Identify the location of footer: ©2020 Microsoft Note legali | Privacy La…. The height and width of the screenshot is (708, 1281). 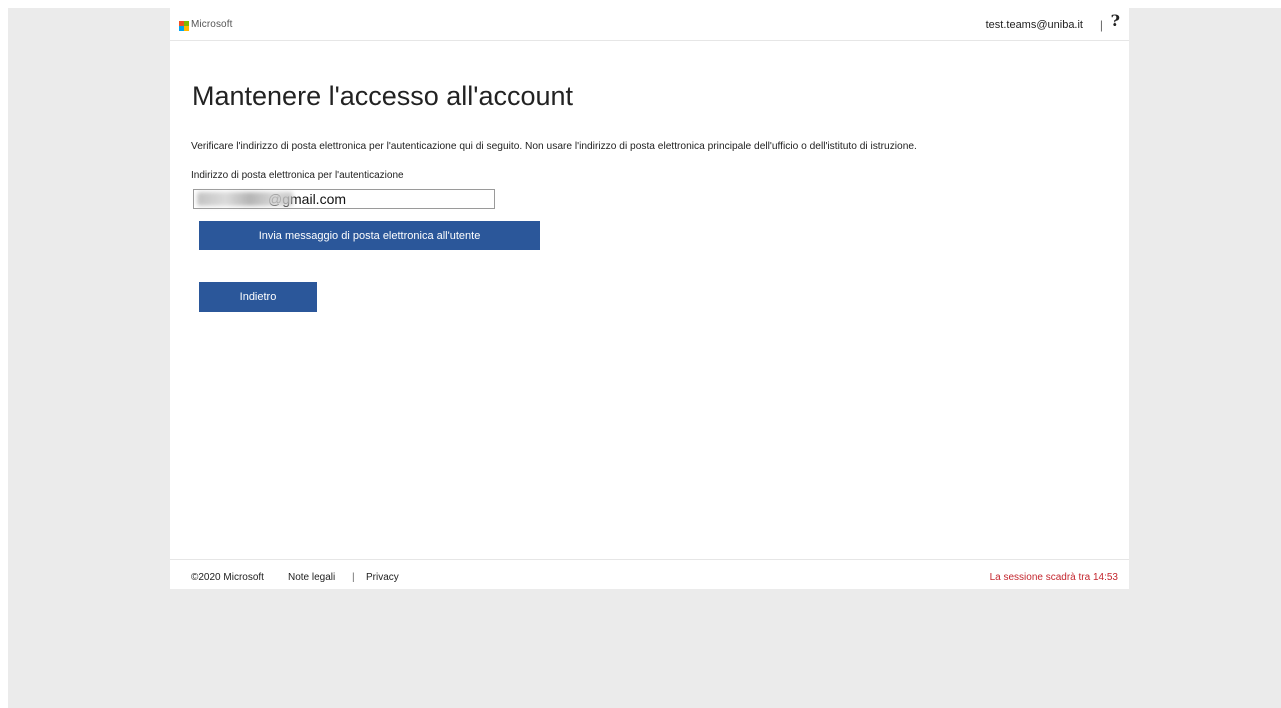
(649, 574).